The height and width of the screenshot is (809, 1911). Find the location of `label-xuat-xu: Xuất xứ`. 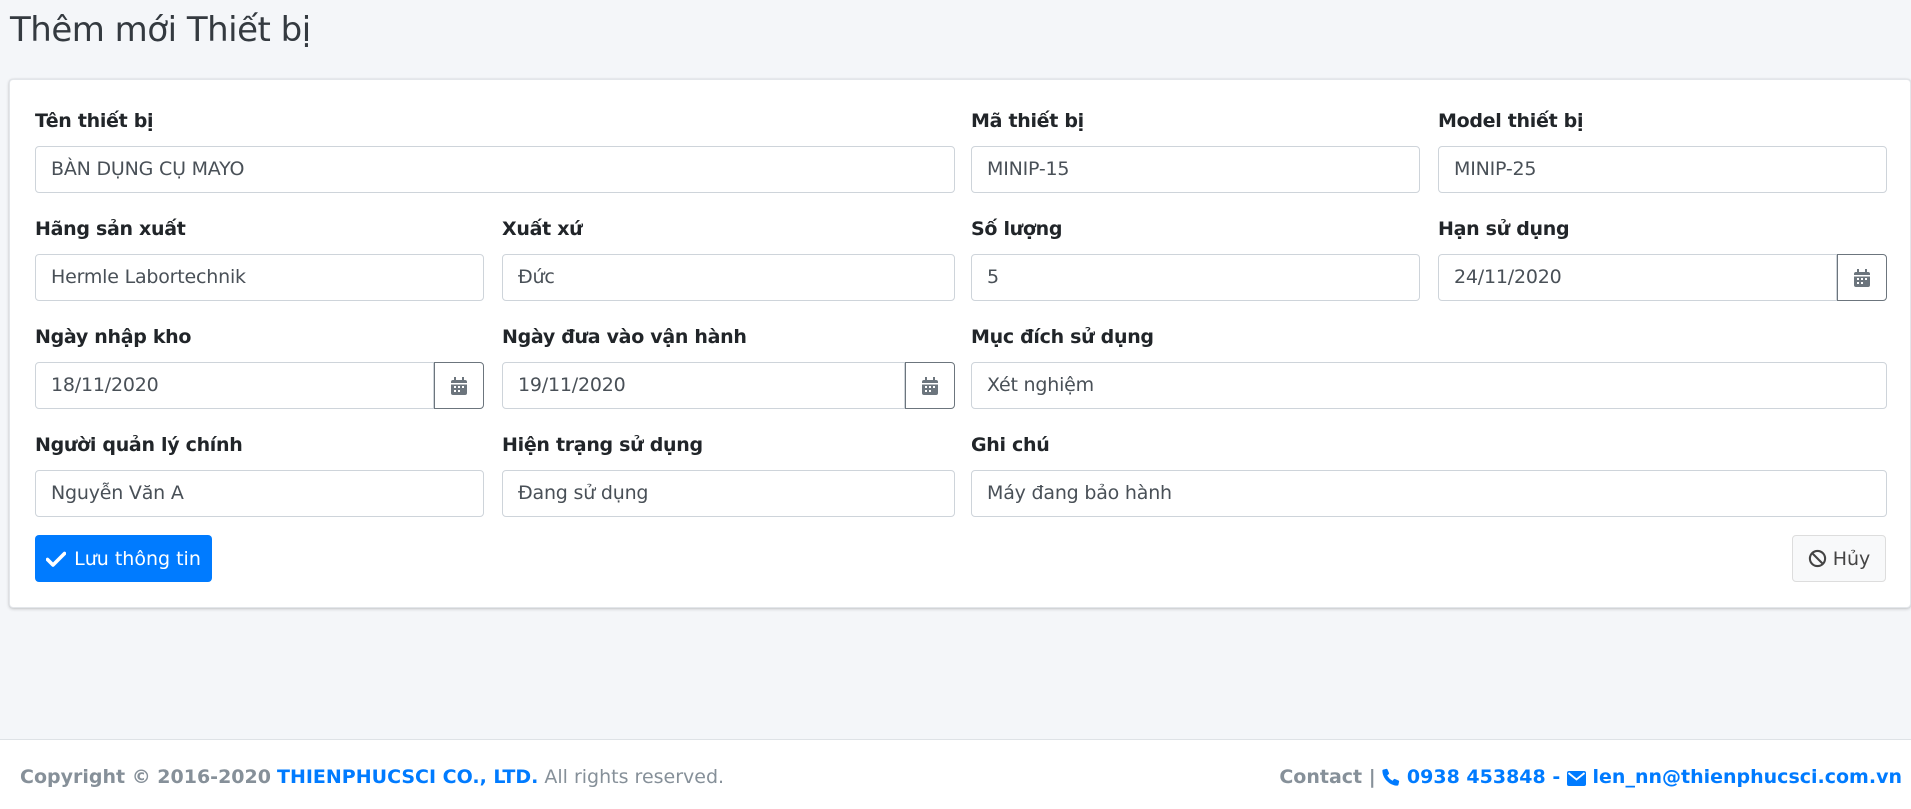

label-xuat-xu: Xuất xứ is located at coordinates (542, 229).